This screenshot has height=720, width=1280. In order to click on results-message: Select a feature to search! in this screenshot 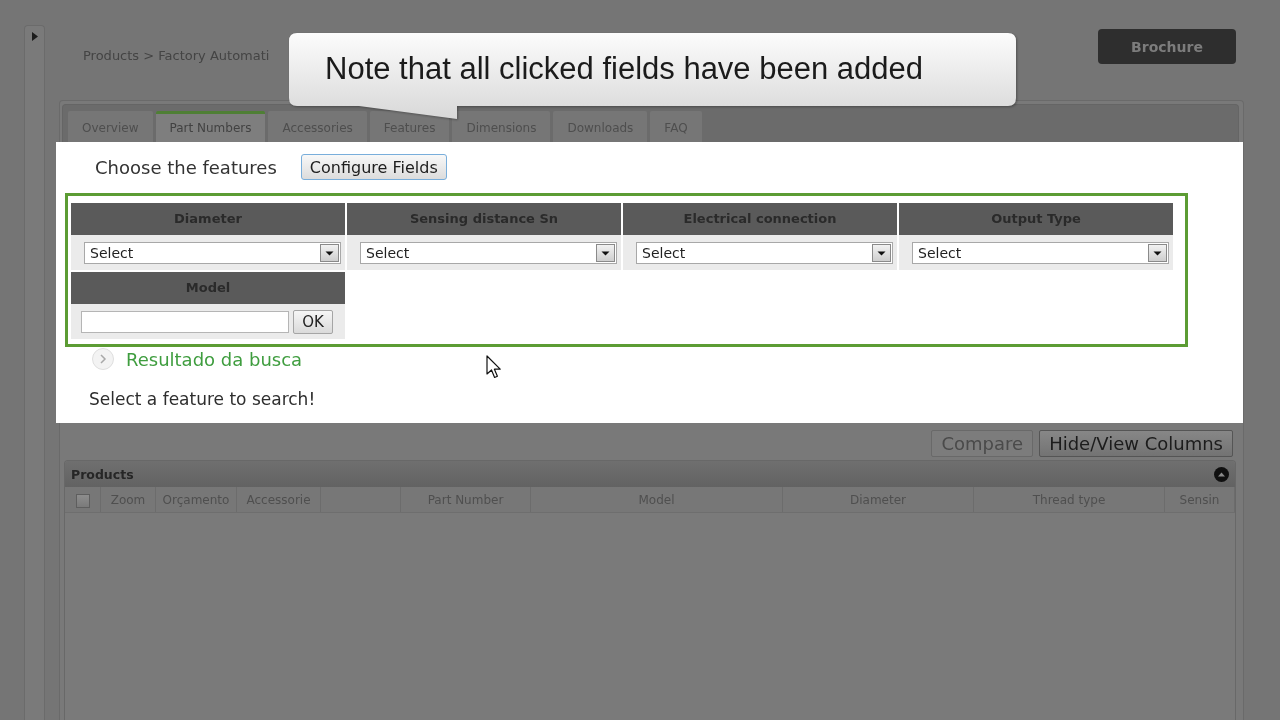, I will do `click(202, 399)`.